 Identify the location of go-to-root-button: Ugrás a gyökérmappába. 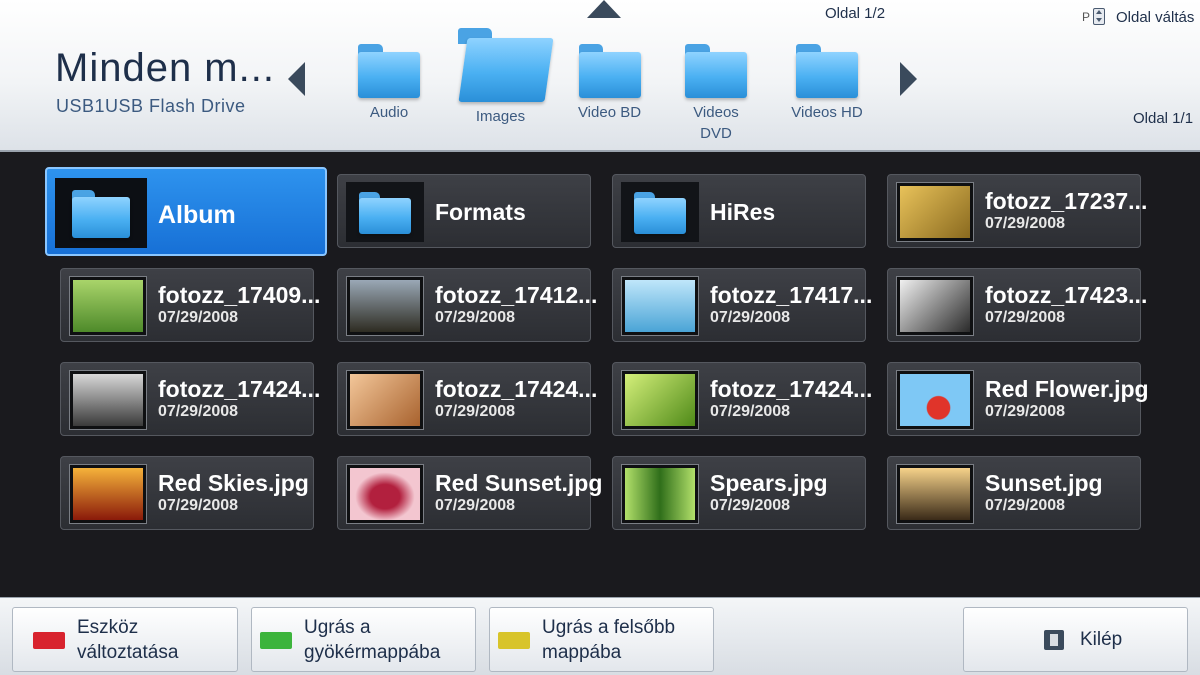
(363, 639).